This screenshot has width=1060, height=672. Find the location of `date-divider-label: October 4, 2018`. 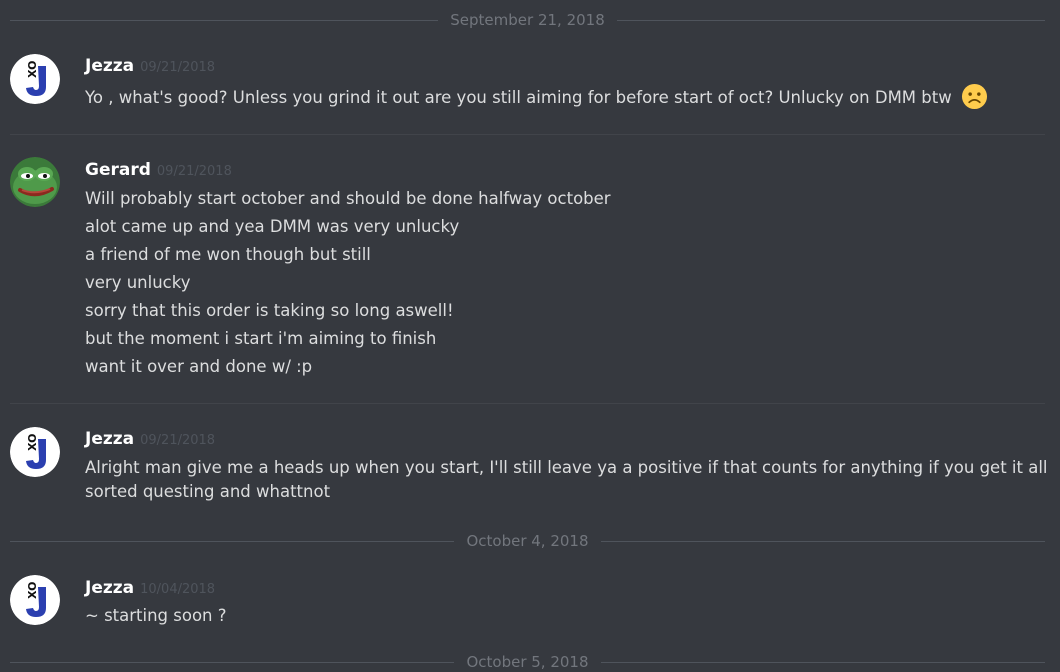

date-divider-label: October 4, 2018 is located at coordinates (527, 541).